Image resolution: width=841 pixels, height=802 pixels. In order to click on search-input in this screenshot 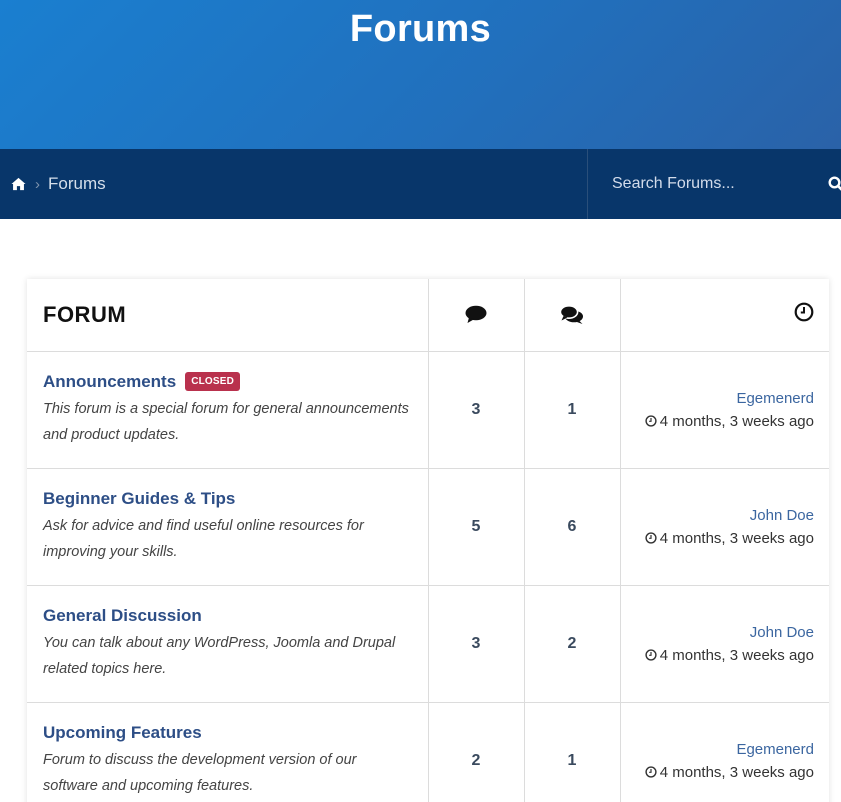, I will do `click(703, 184)`.